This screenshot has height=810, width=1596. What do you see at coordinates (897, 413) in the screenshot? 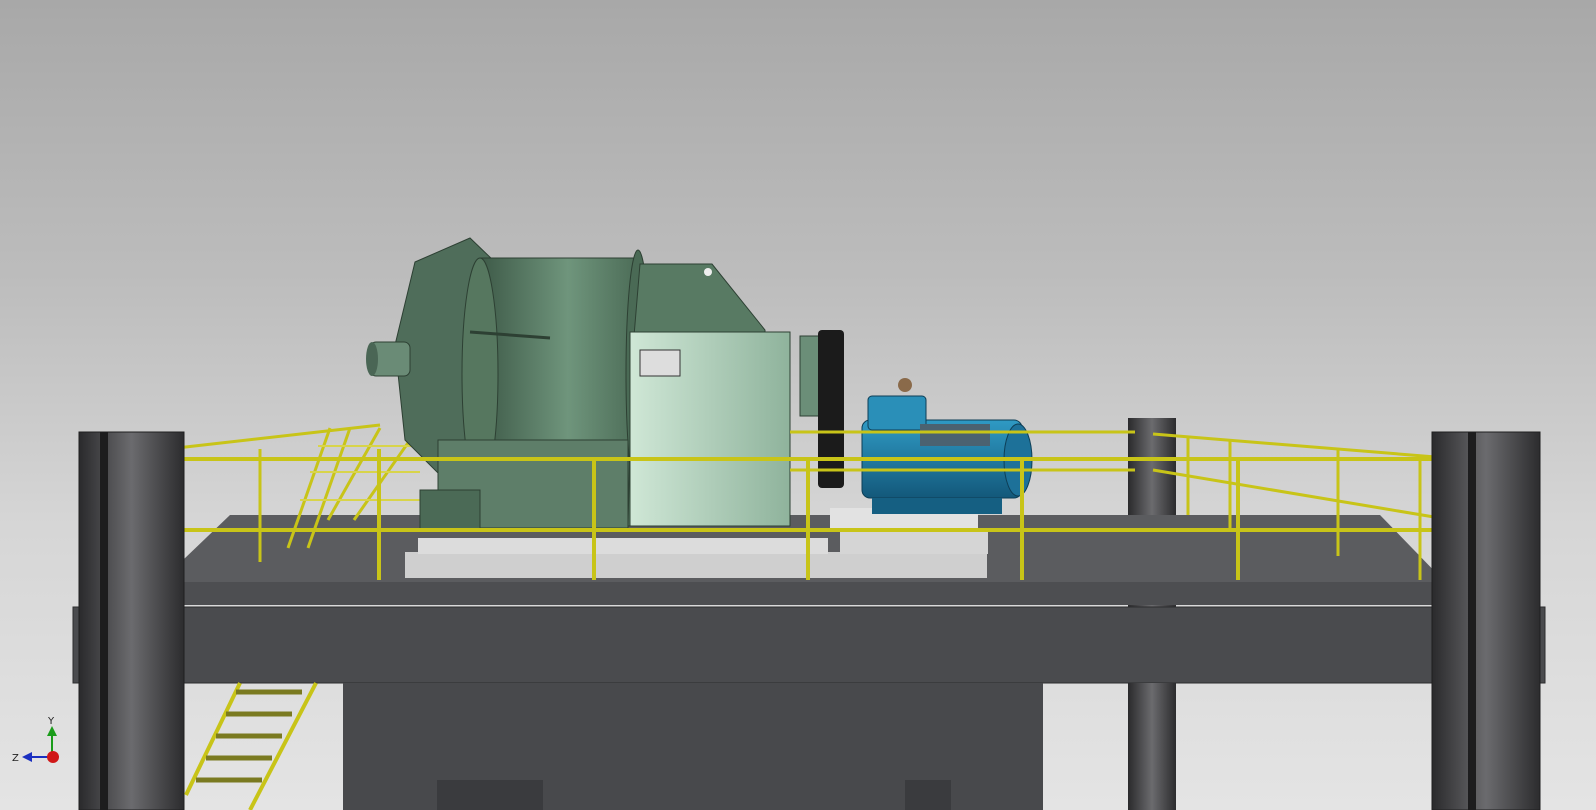
I see `motor-terminal-box` at bounding box center [897, 413].